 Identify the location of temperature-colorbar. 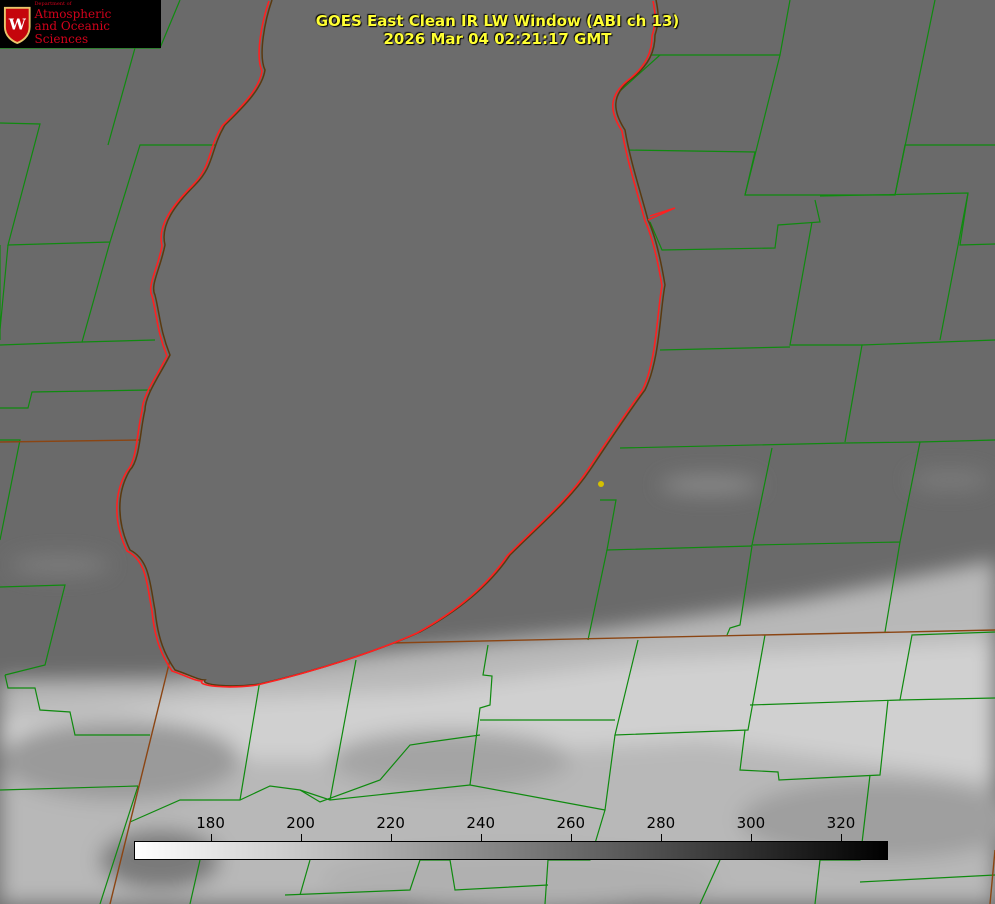
(511, 850).